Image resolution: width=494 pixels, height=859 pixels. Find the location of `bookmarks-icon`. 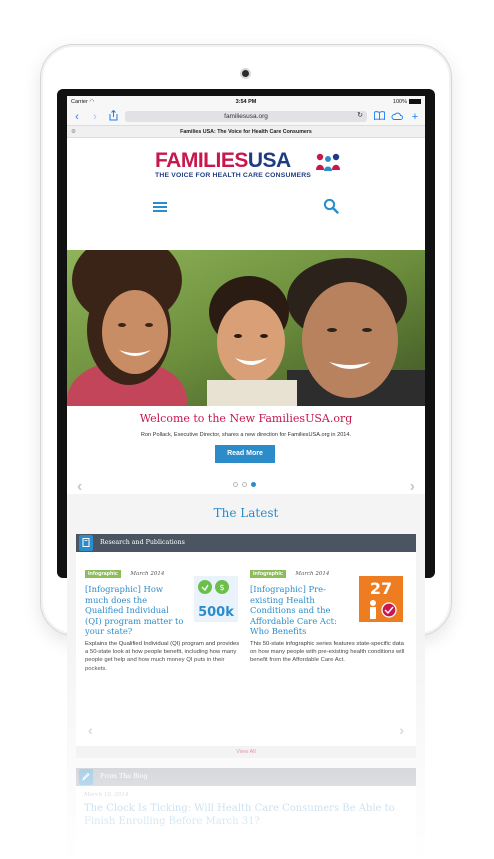

bookmarks-icon is located at coordinates (379, 116).